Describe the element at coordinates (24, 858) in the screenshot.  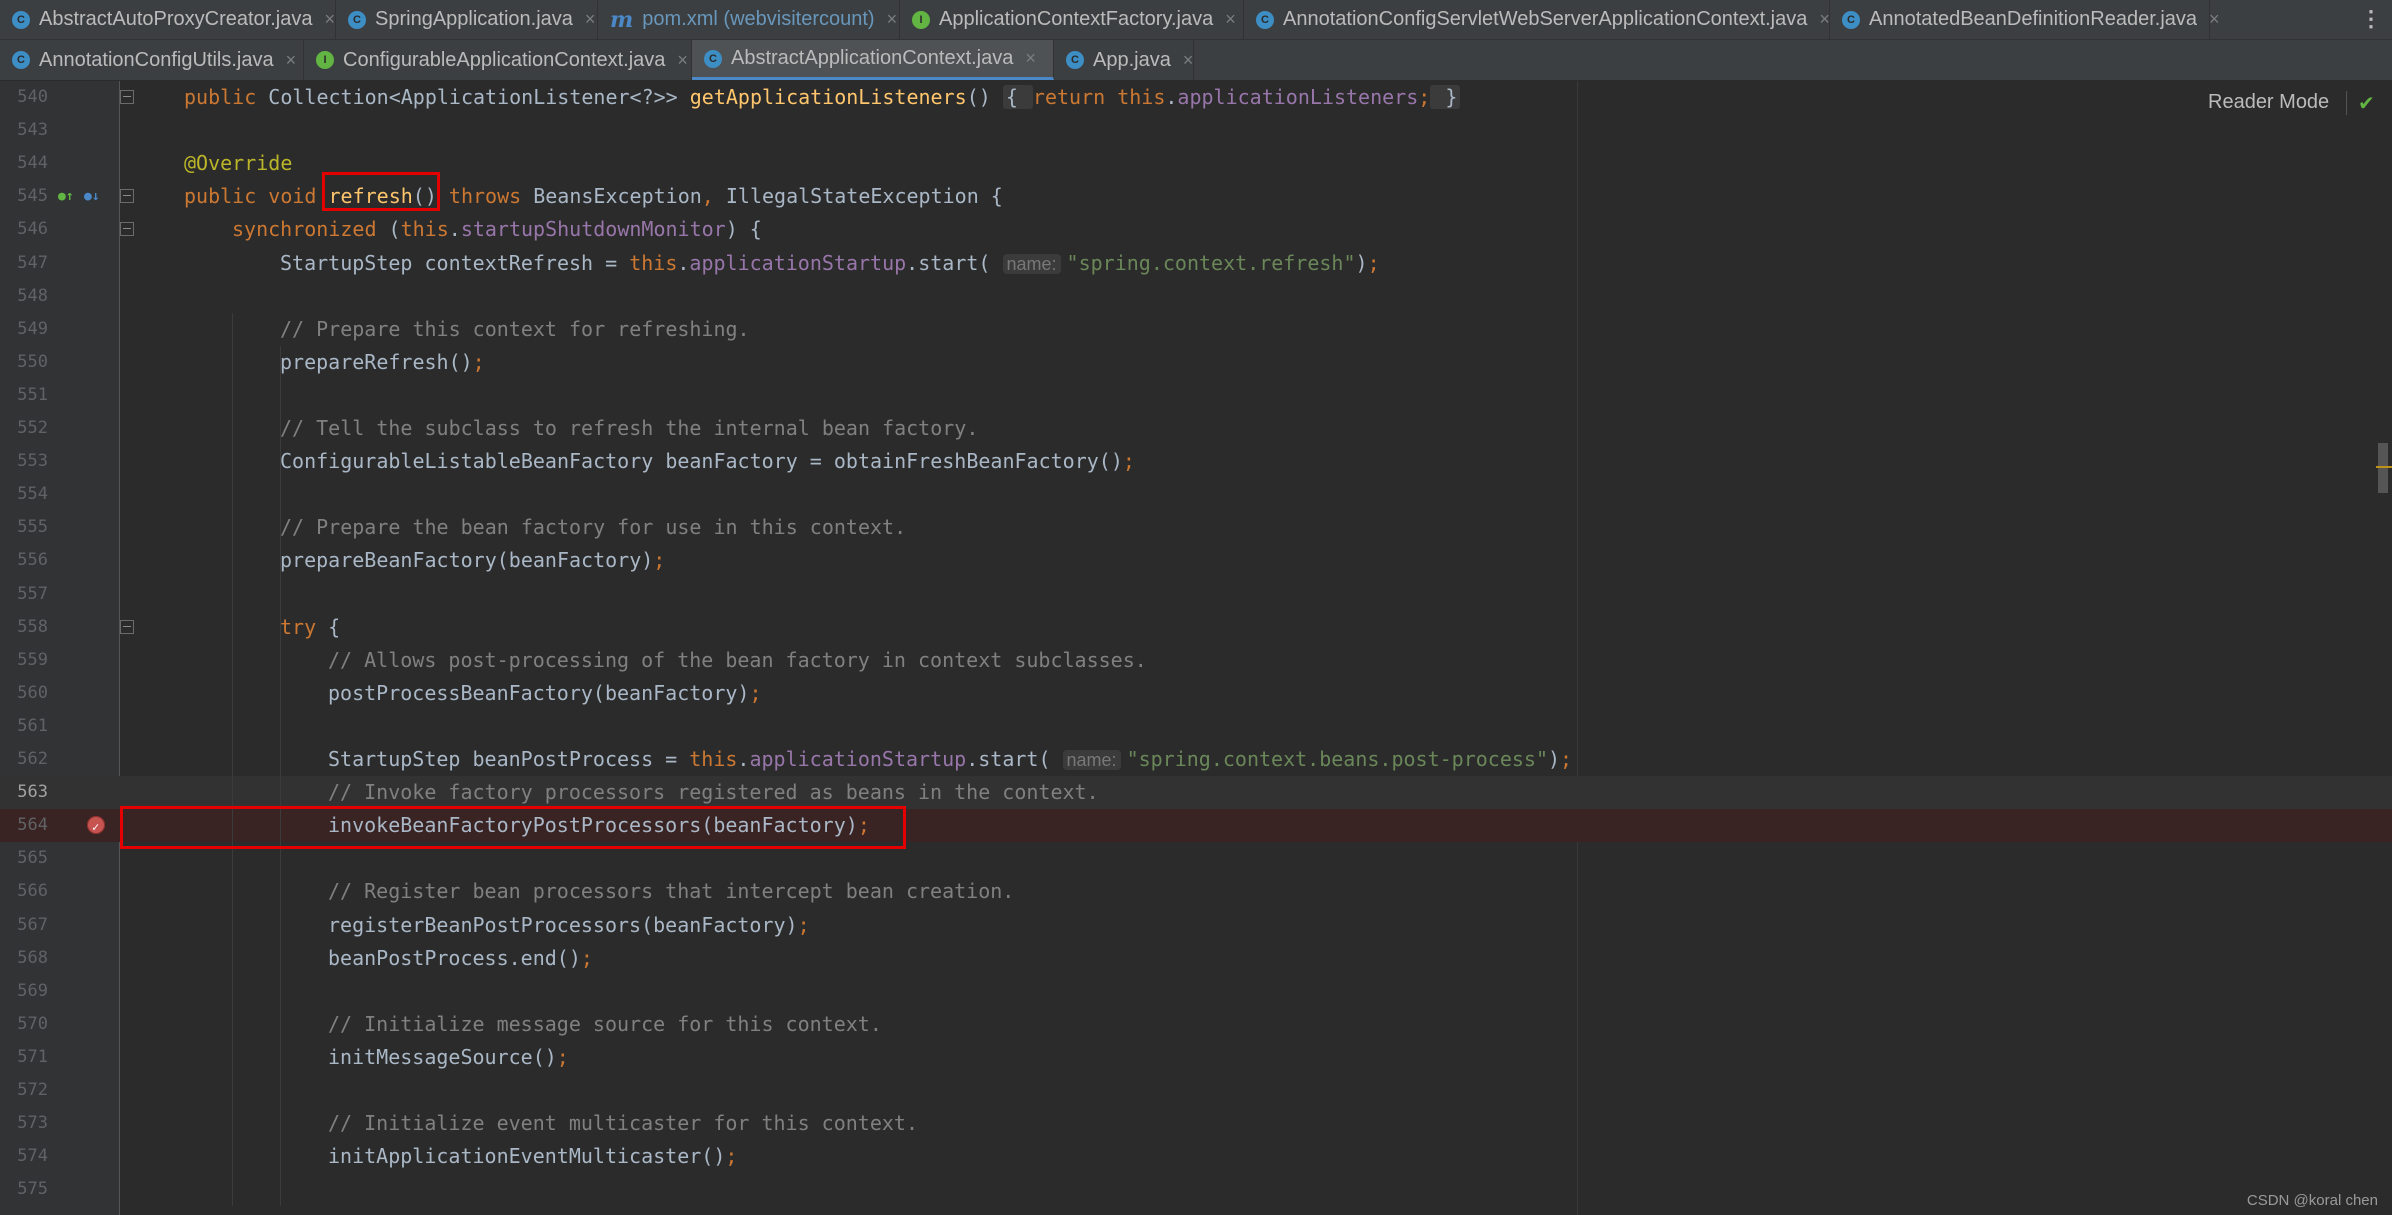
I see `line-number: 565` at that location.